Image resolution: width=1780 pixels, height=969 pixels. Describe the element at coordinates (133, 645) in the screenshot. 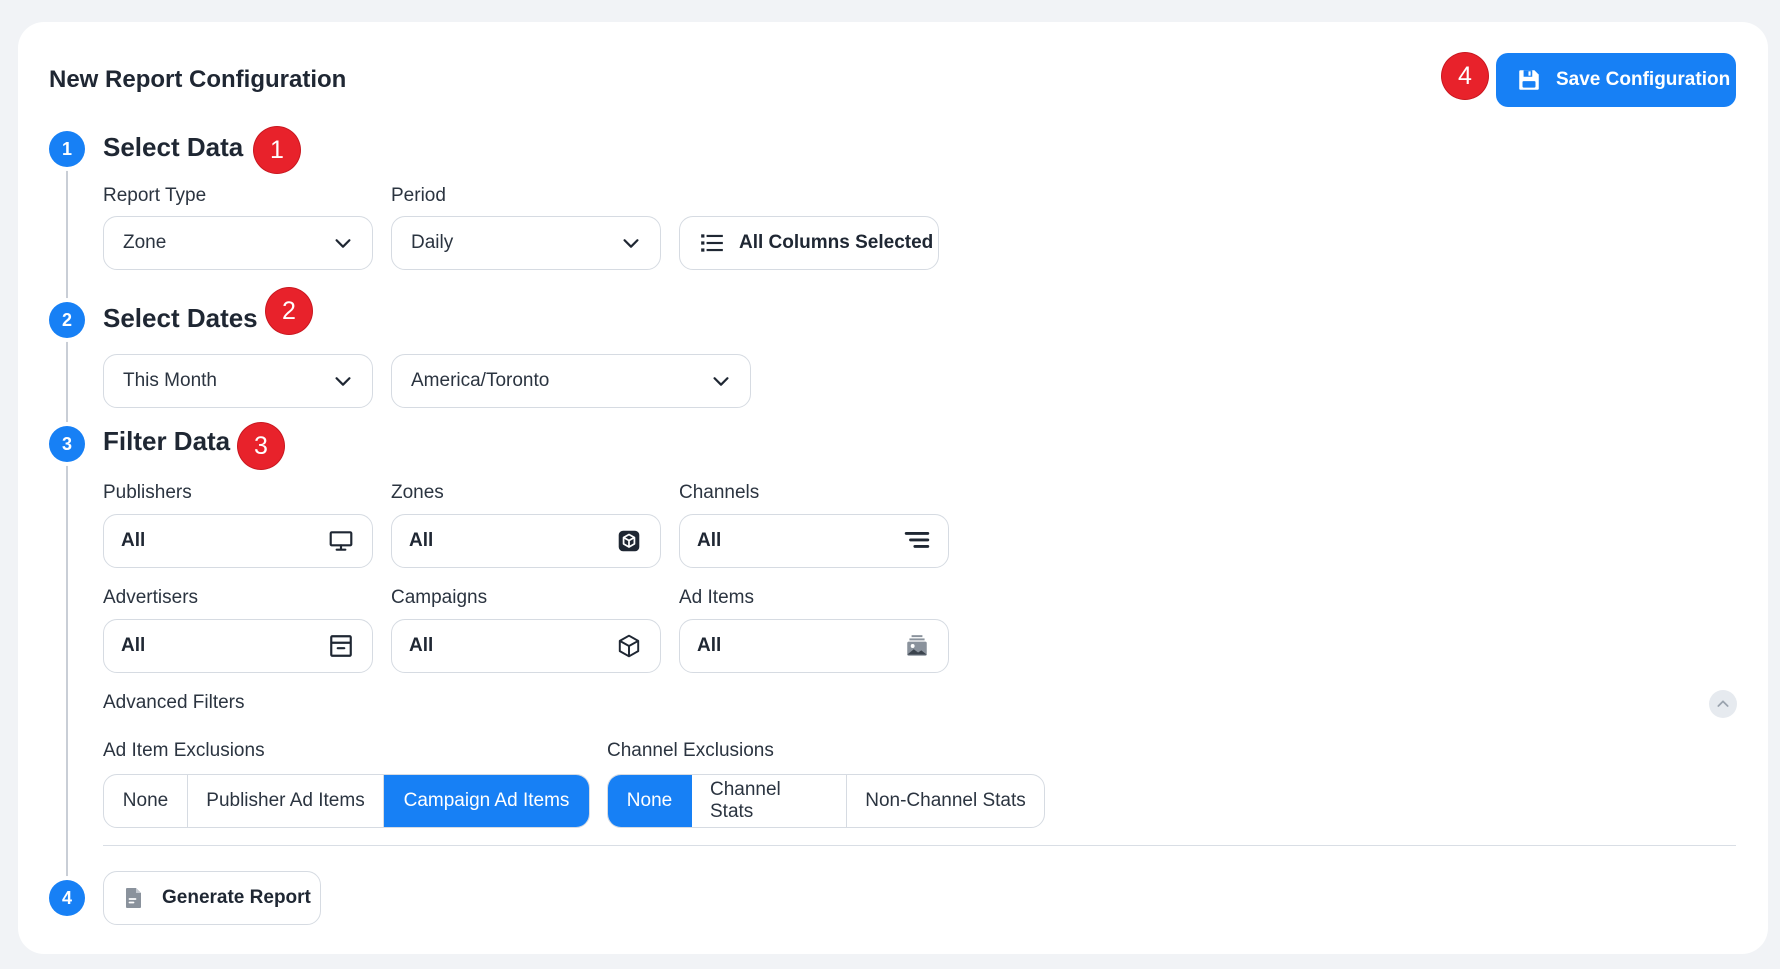

I see `advertisers-value: All` at that location.